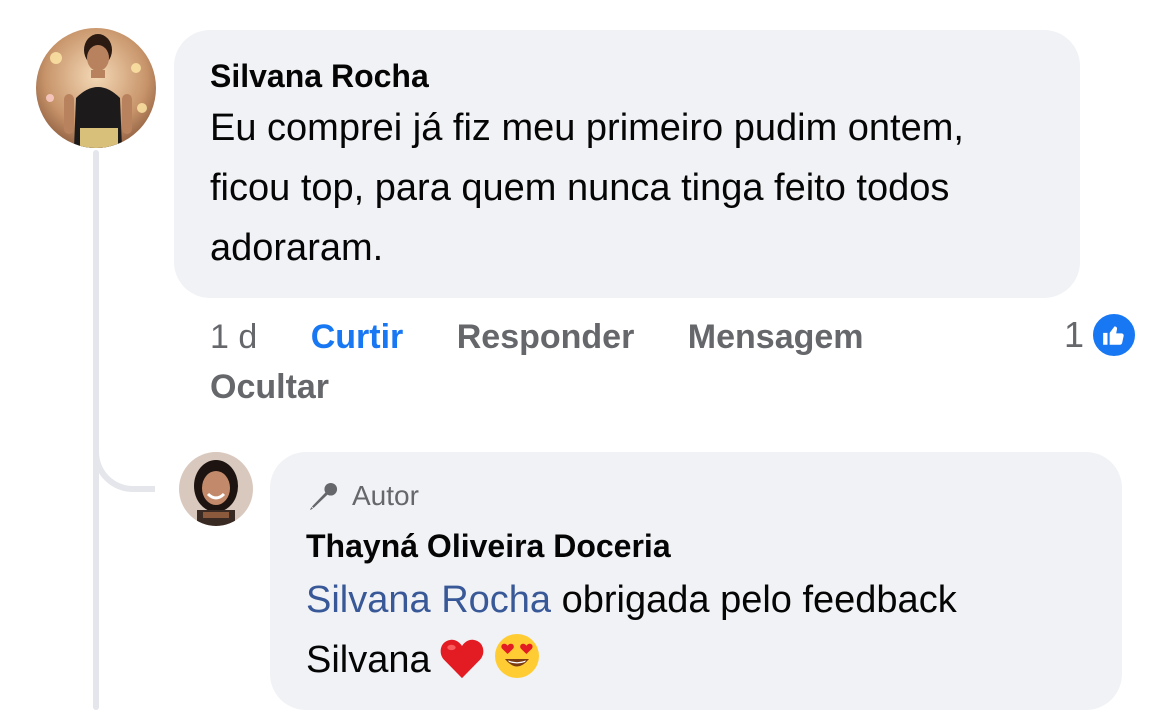 Image resolution: width=1170 pixels, height=710 pixels. I want to click on message-button: Mensagem, so click(776, 337).